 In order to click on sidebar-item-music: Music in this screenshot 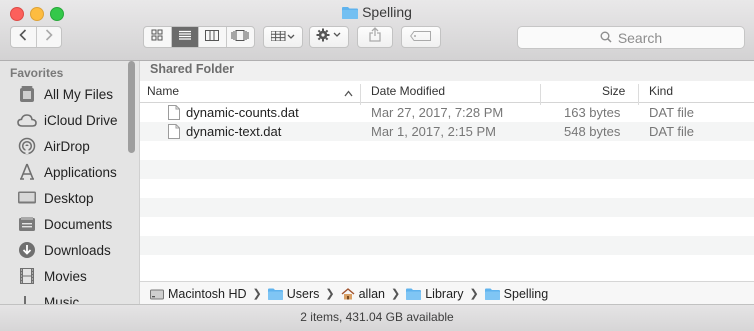, I will do `click(72, 297)`.